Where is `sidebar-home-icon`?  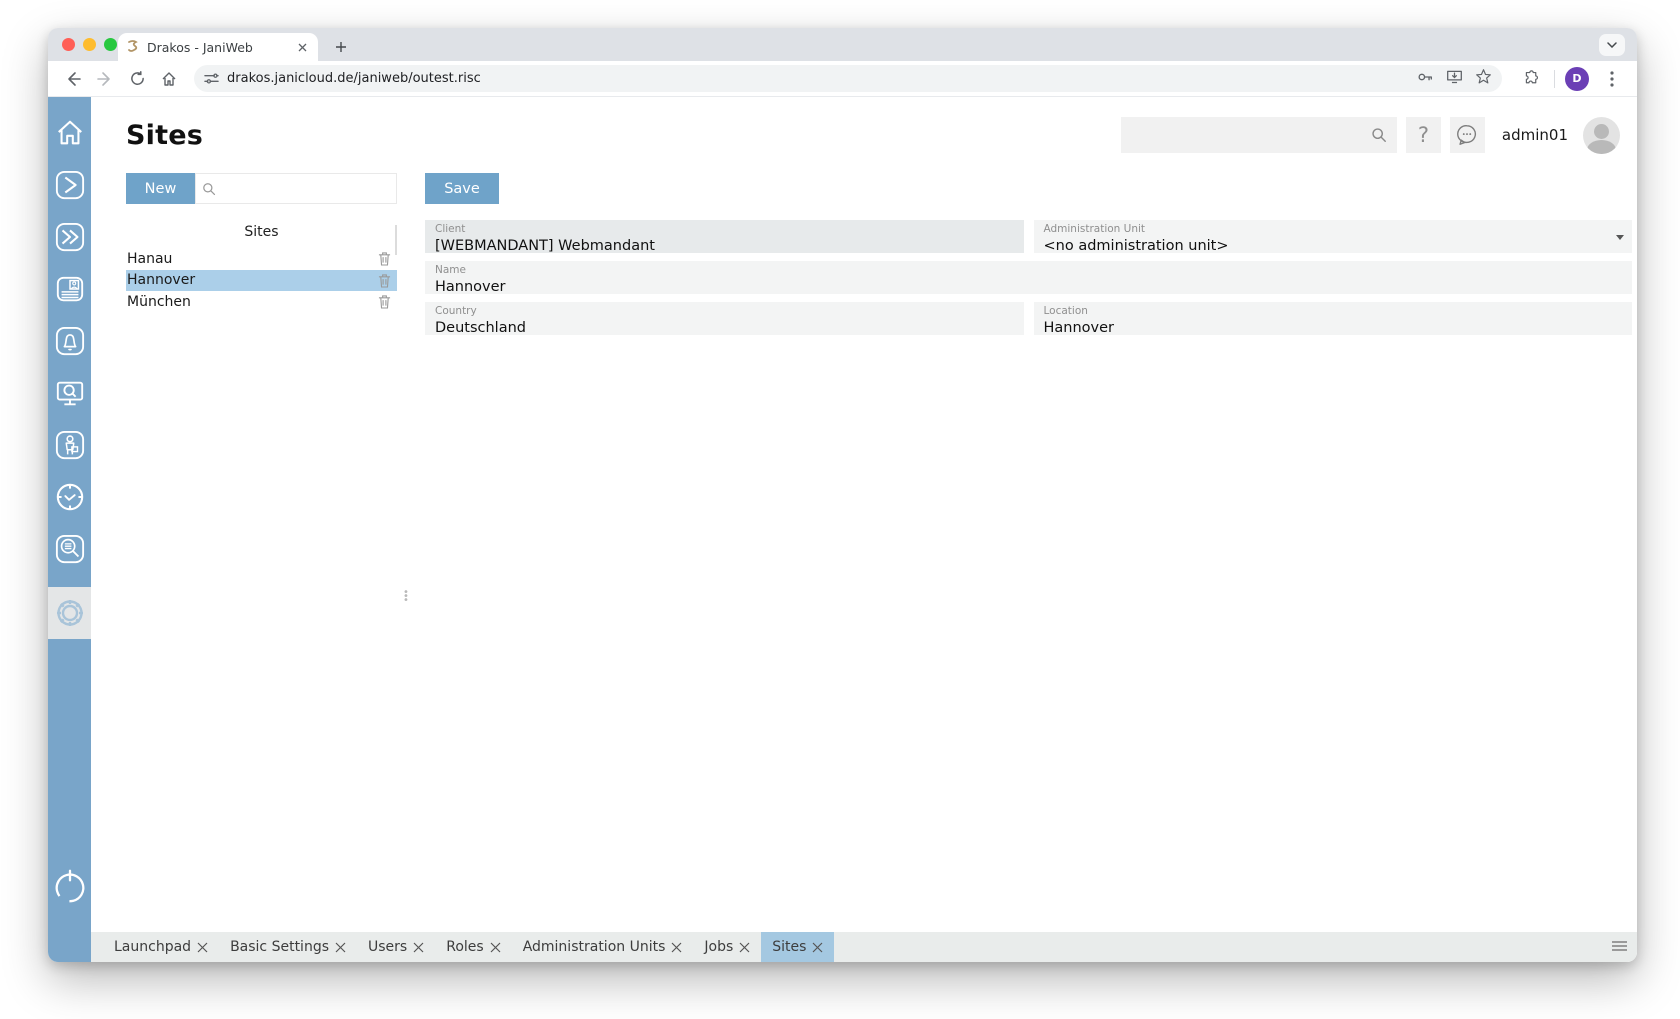
sidebar-home-icon is located at coordinates (69, 133).